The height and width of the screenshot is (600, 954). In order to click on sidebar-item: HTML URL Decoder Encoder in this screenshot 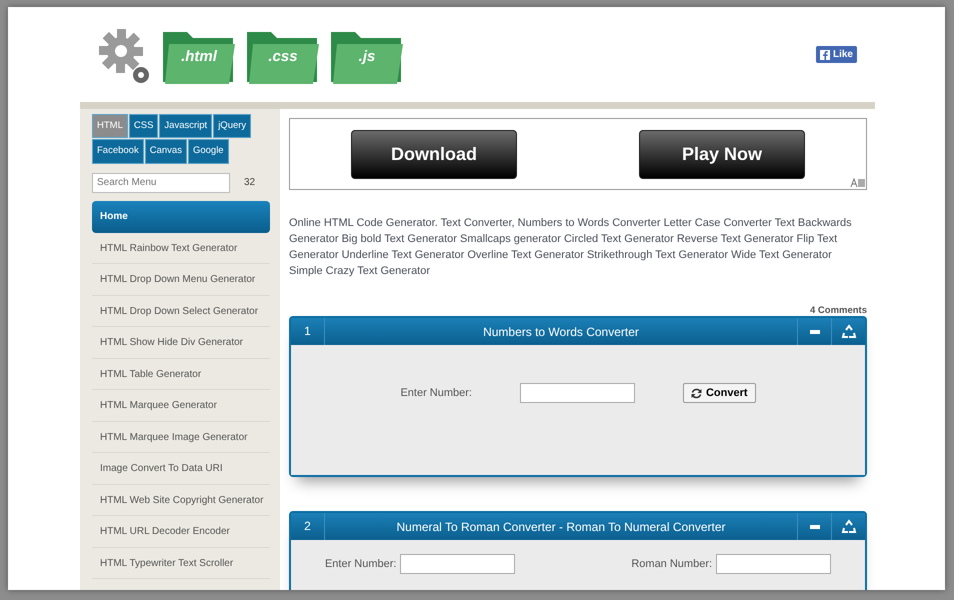, I will do `click(181, 532)`.